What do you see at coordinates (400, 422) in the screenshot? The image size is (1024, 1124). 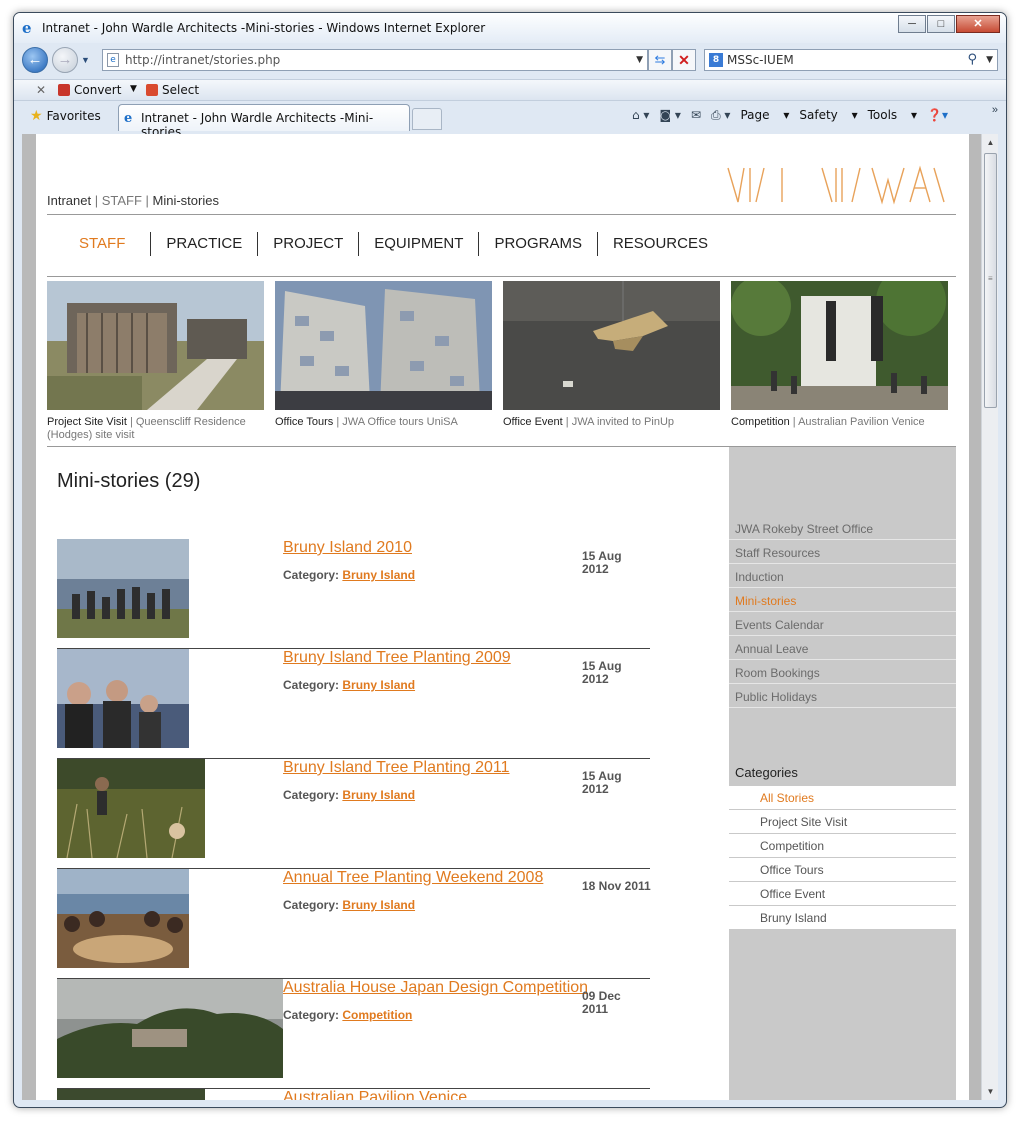 I see `feature-title: JWA Office tours UniSA` at bounding box center [400, 422].